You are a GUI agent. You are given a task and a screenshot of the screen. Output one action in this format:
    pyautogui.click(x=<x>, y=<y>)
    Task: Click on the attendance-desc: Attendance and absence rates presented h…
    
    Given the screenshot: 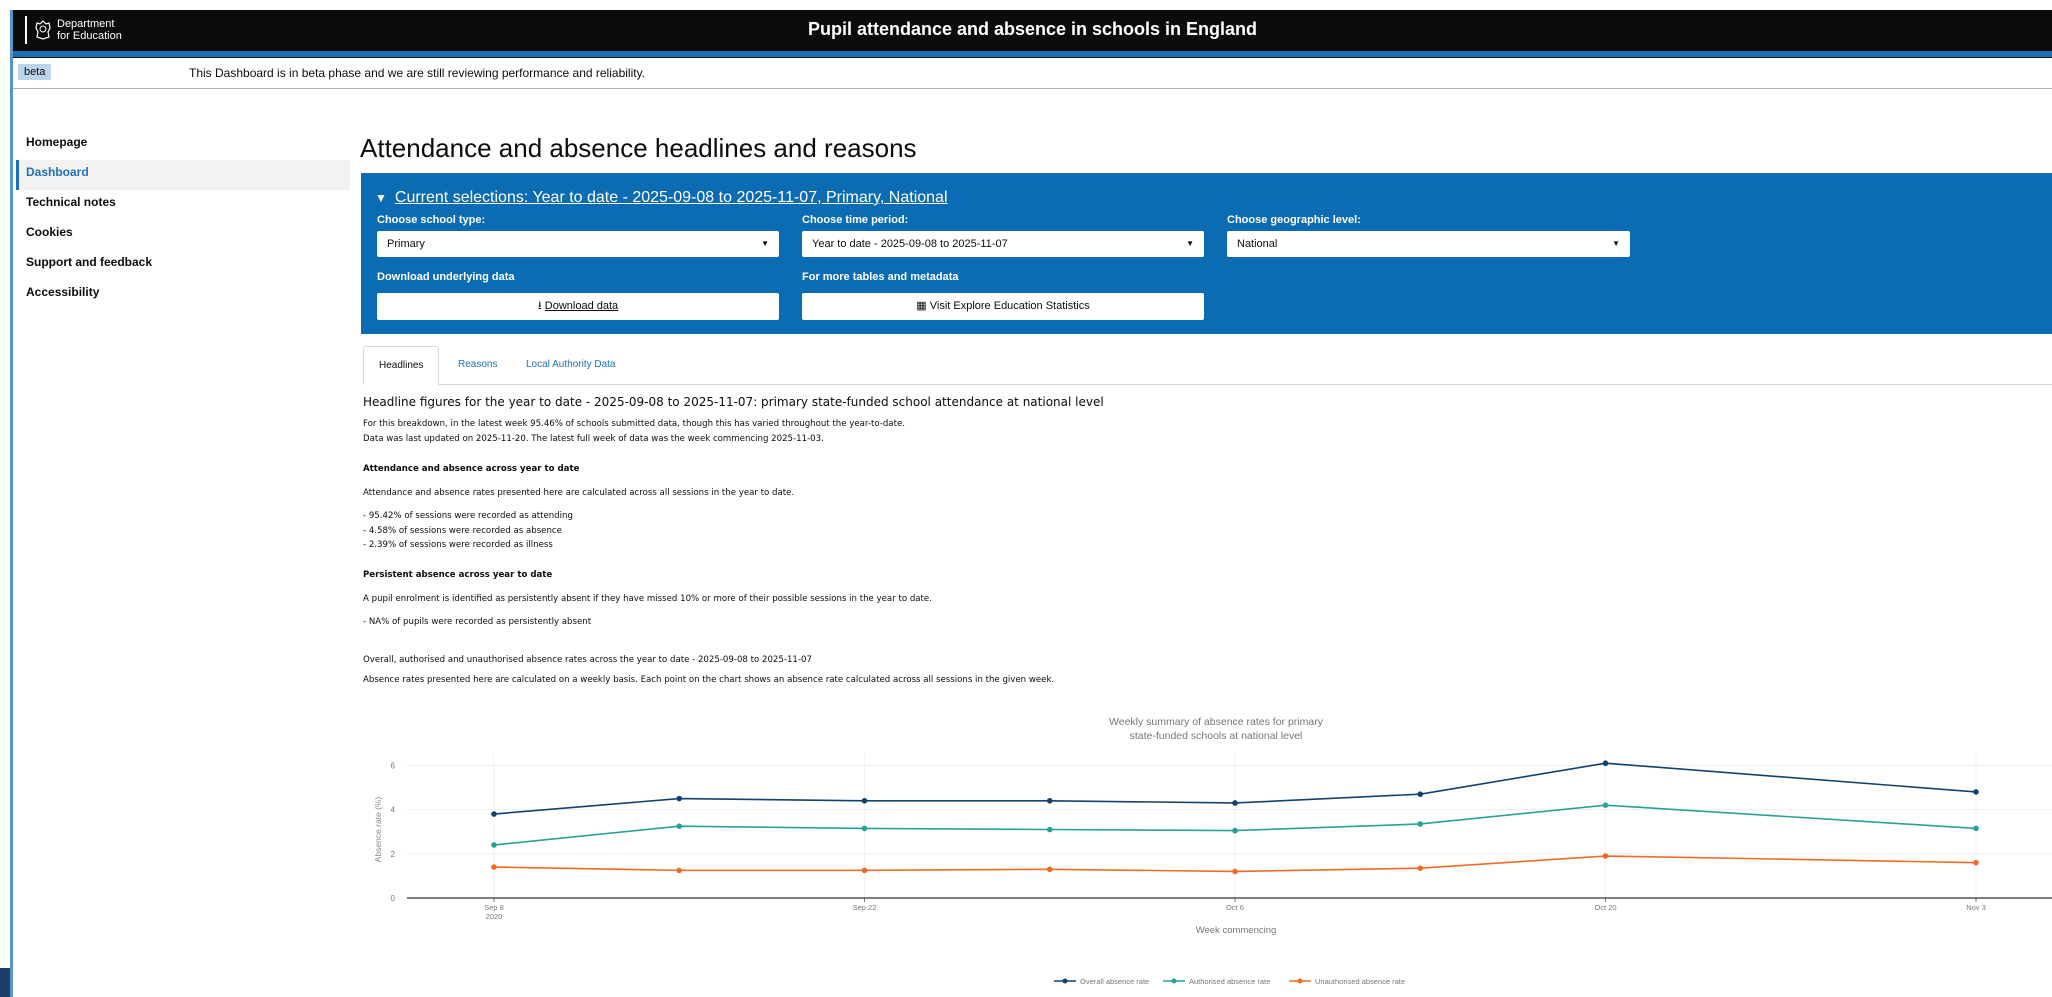 What is the action you would take?
    pyautogui.click(x=579, y=493)
    